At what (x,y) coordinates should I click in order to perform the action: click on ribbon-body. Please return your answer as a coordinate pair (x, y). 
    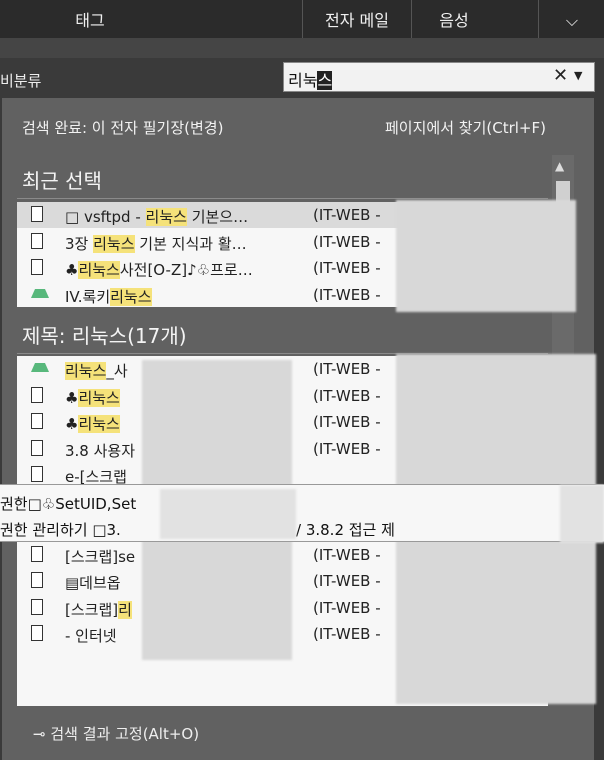
    Looking at the image, I should click on (302, 48).